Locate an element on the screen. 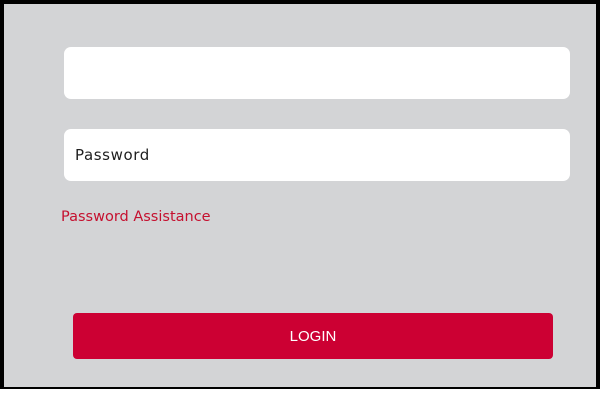  username-field is located at coordinates (317, 73).